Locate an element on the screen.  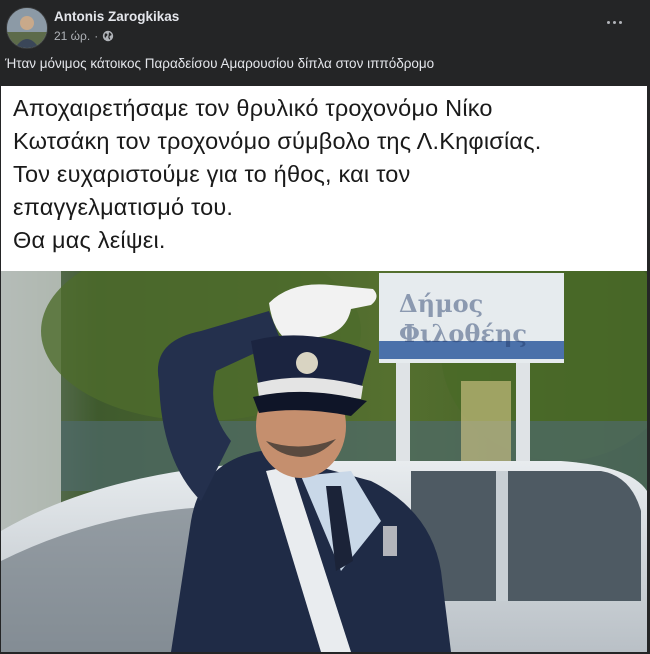
post-timestamp: 21 ώρ. is located at coordinates (72, 36).